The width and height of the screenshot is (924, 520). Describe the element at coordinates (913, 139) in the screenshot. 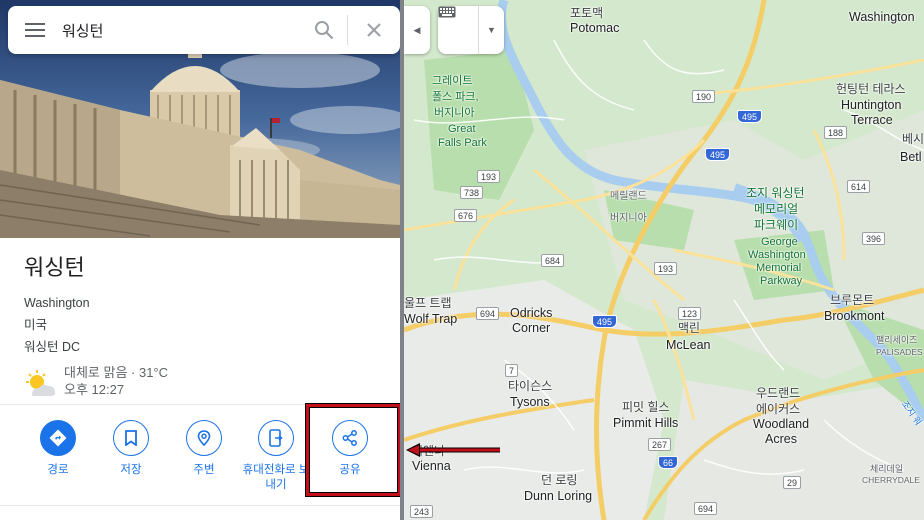

I see `map-label-bethesda-ko: 베시` at that location.